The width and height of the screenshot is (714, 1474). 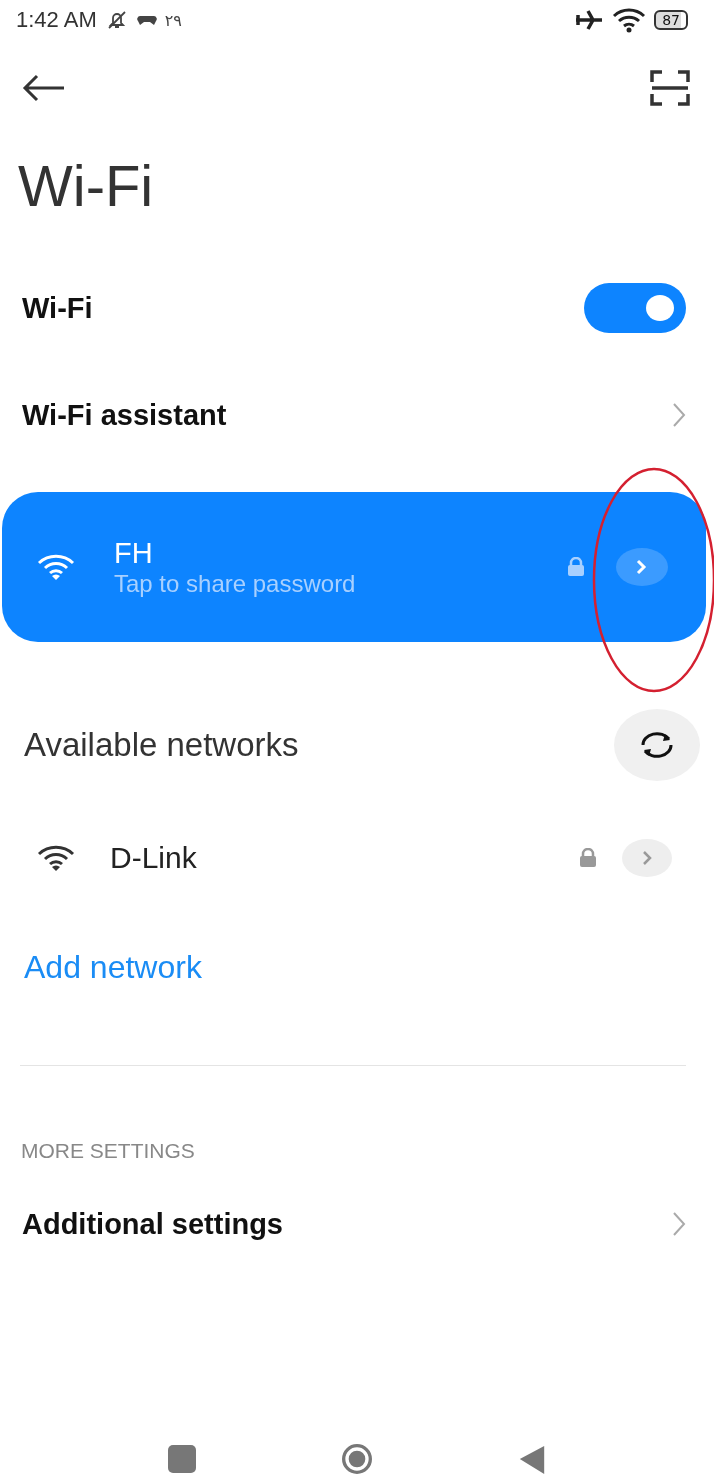 What do you see at coordinates (347, 415) in the screenshot?
I see `setting-label: Wi-Fi assistant` at bounding box center [347, 415].